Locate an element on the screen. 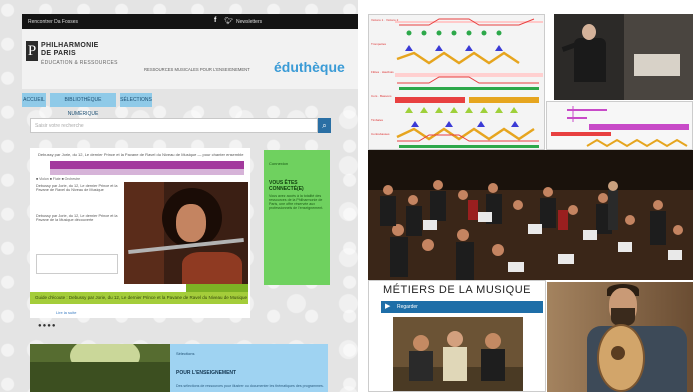  logo-line-3: ÉDUCATION & RESSOURCES is located at coordinates (79, 63).